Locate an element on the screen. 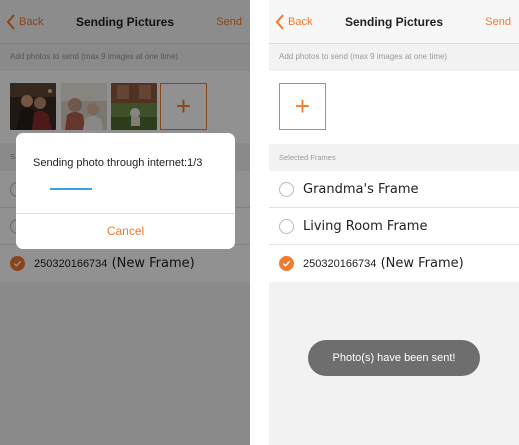  cancel-button: Cancel is located at coordinates (125, 231).